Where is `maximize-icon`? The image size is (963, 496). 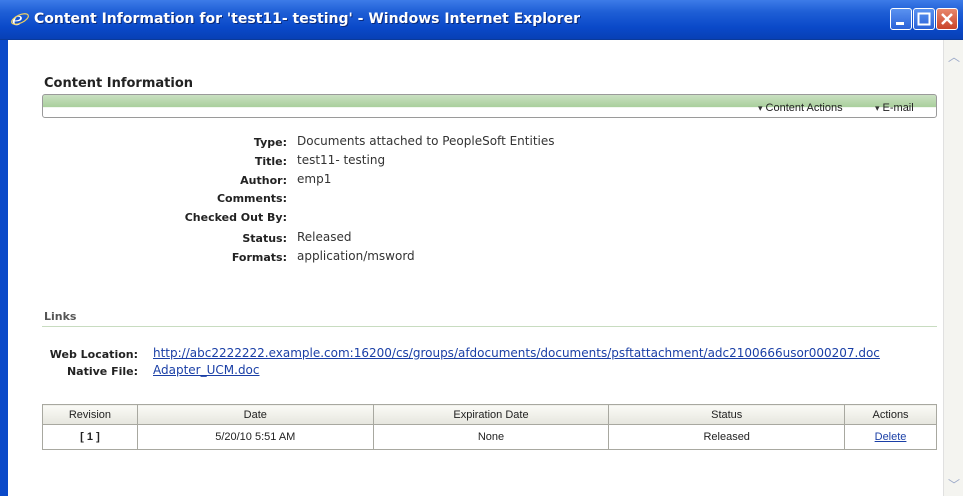 maximize-icon is located at coordinates (924, 19).